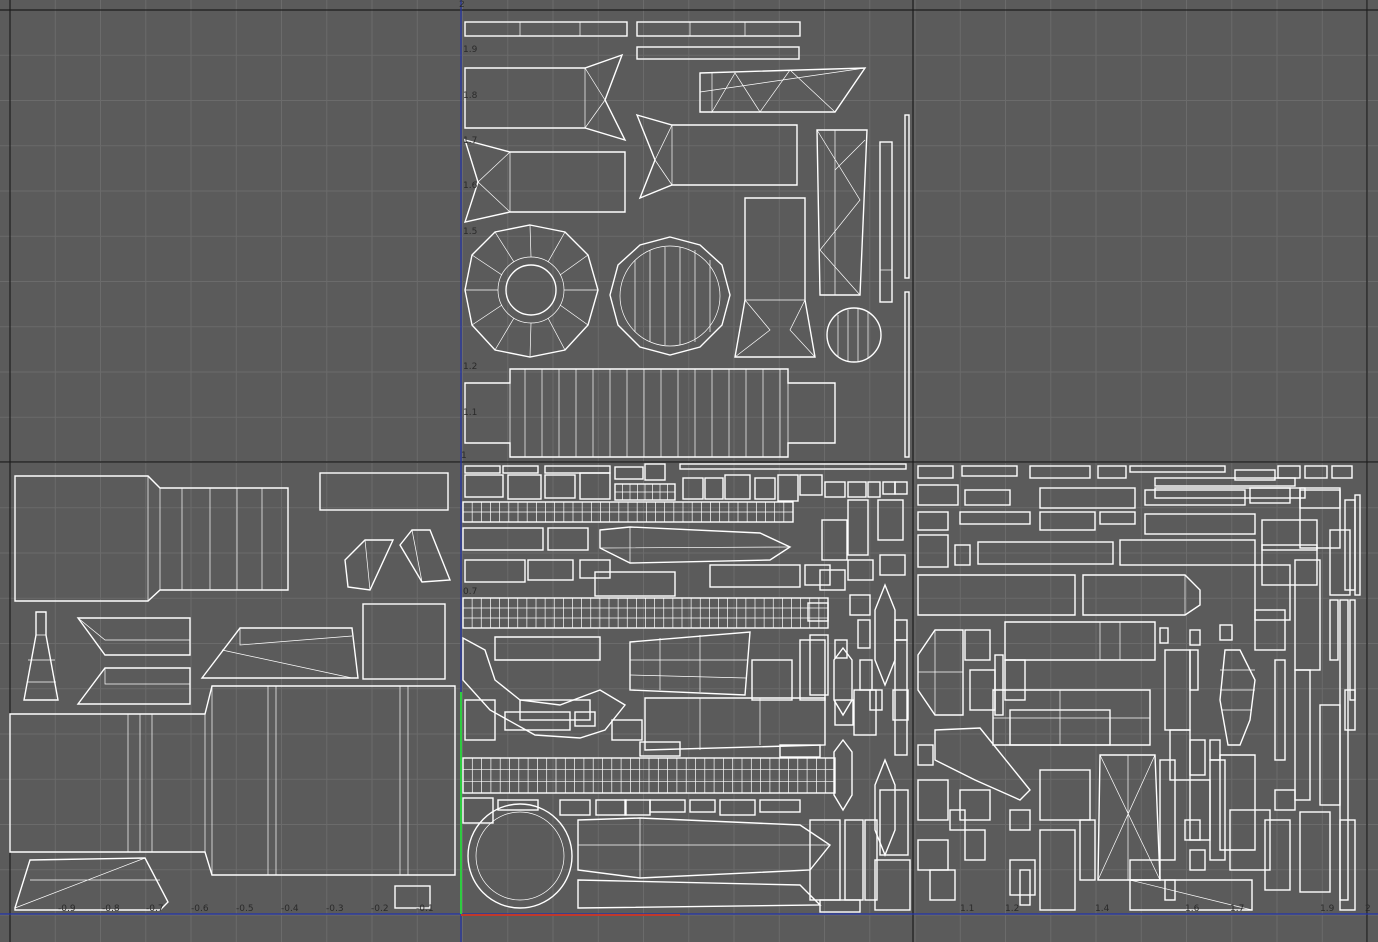 This screenshot has height=942, width=1378. Describe the element at coordinates (967, 909) in the screenshot. I see `u-tick-label: 1.1` at that location.